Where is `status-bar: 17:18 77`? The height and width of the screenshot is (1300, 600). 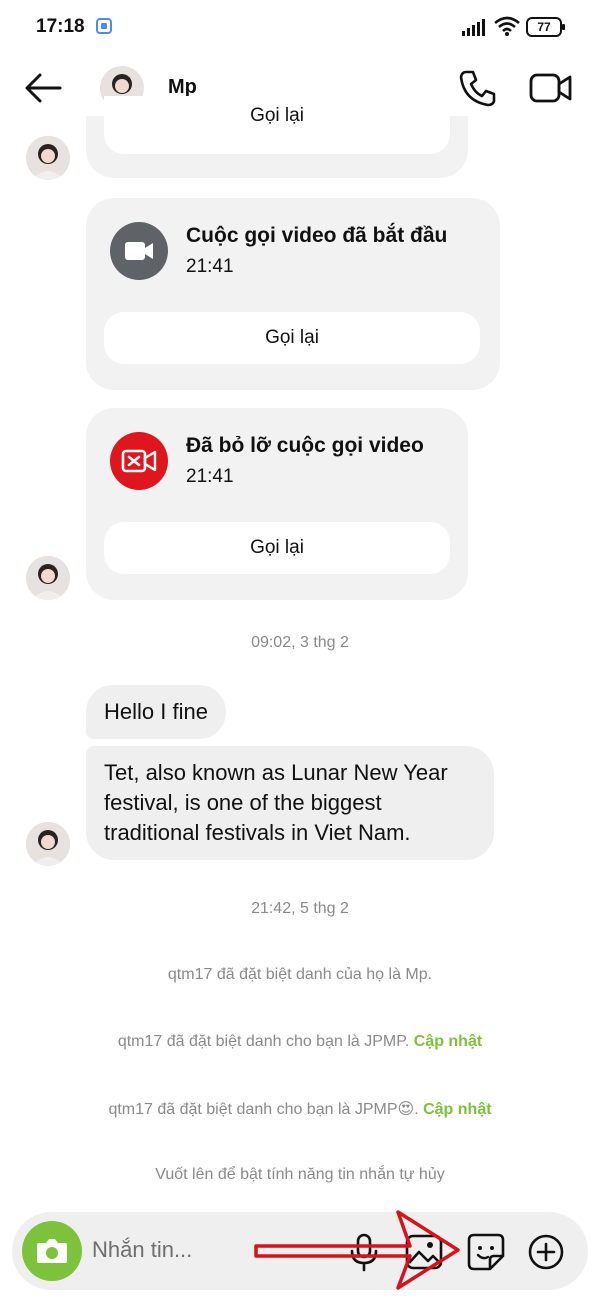
status-bar: 17:18 77 is located at coordinates (300, 28).